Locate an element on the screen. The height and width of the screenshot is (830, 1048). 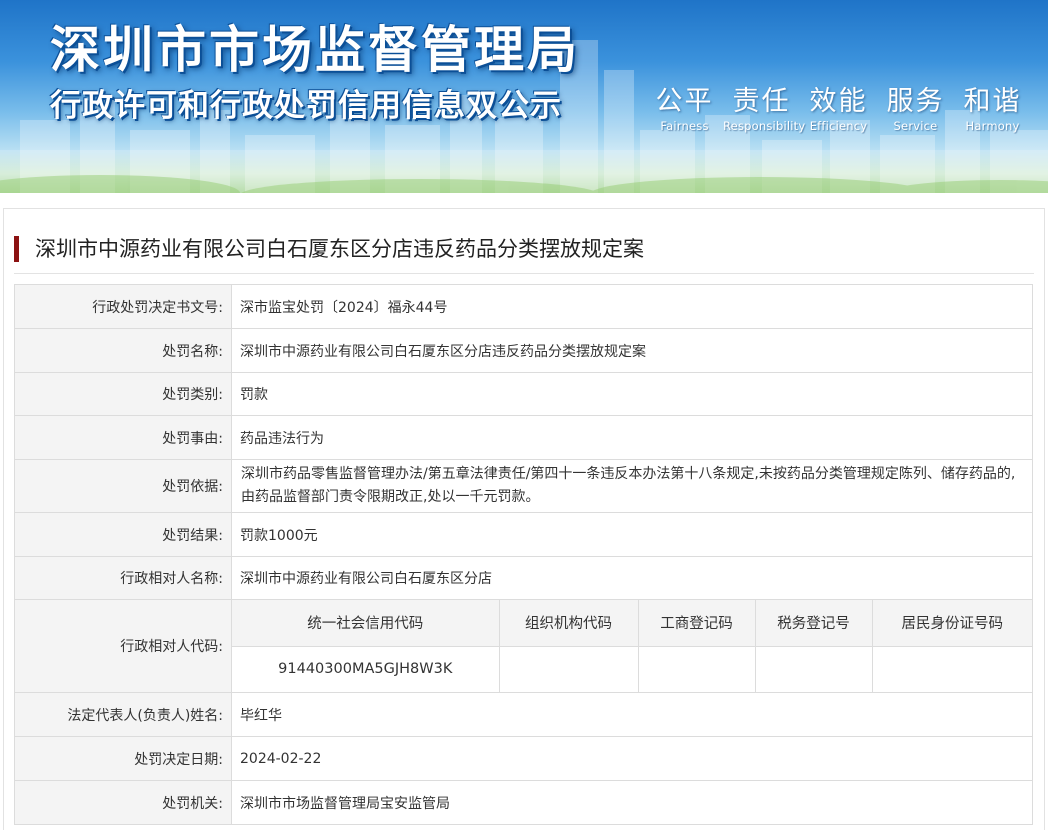
table-row: 法定代表人(负责人)姓名: 毕红华 is located at coordinates (523, 714).